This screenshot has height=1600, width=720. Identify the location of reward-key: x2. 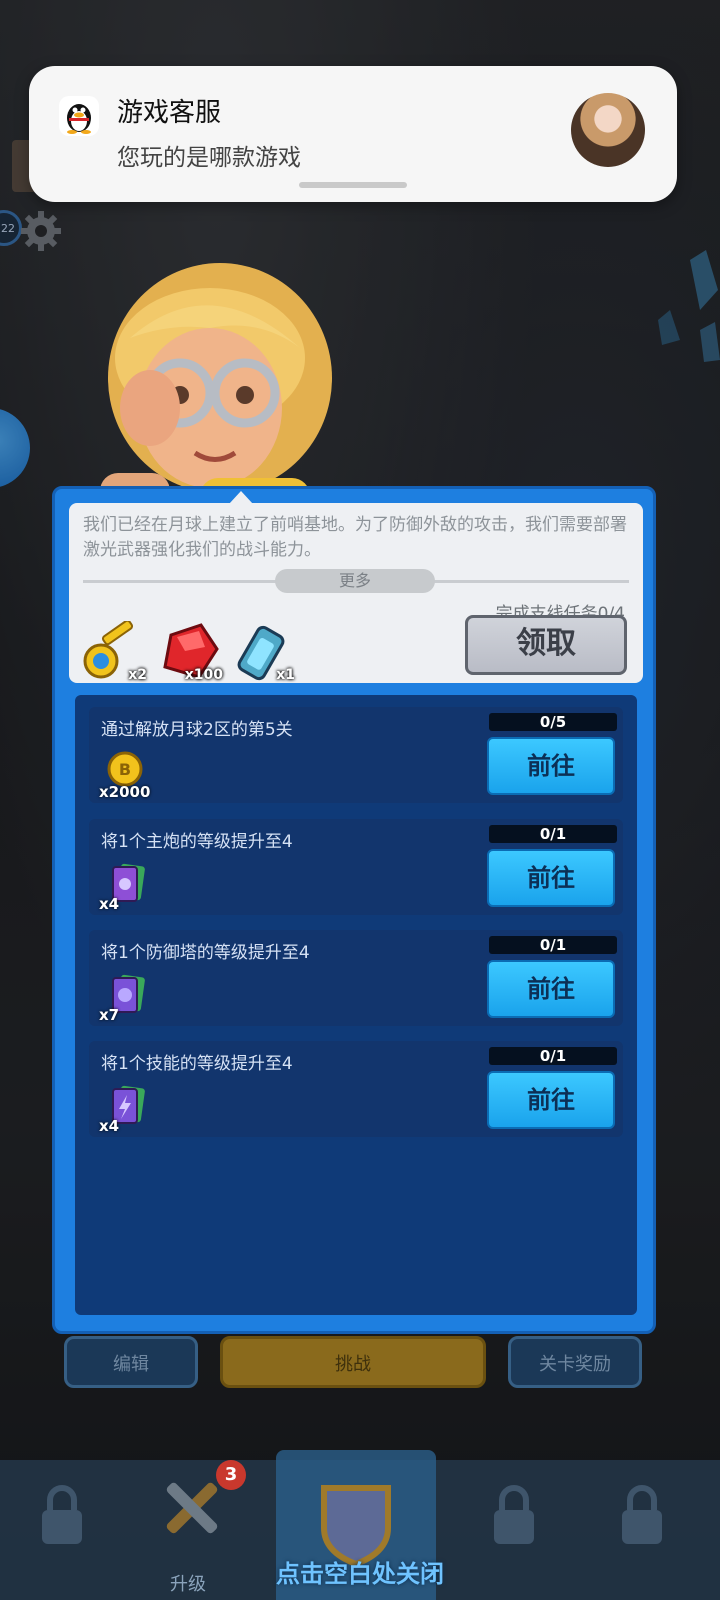
(114, 651).